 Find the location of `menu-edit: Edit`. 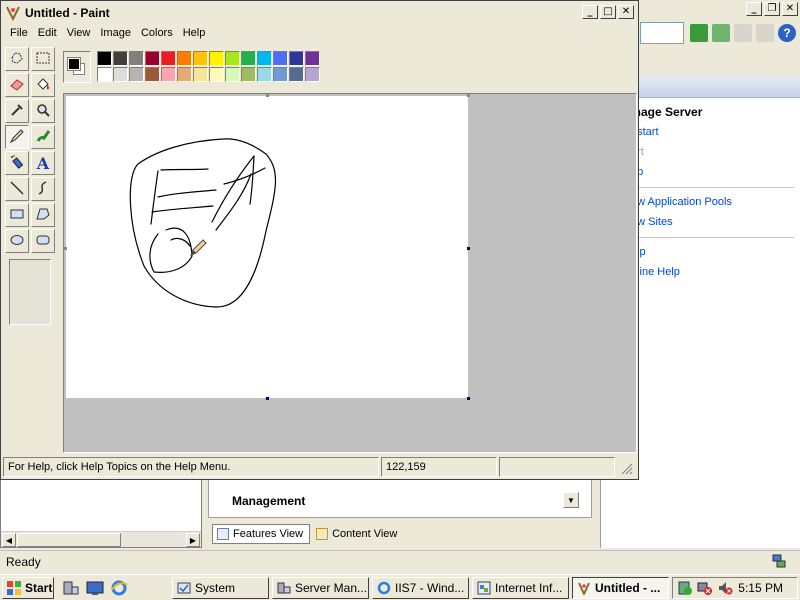

menu-edit: Edit is located at coordinates (47, 34).